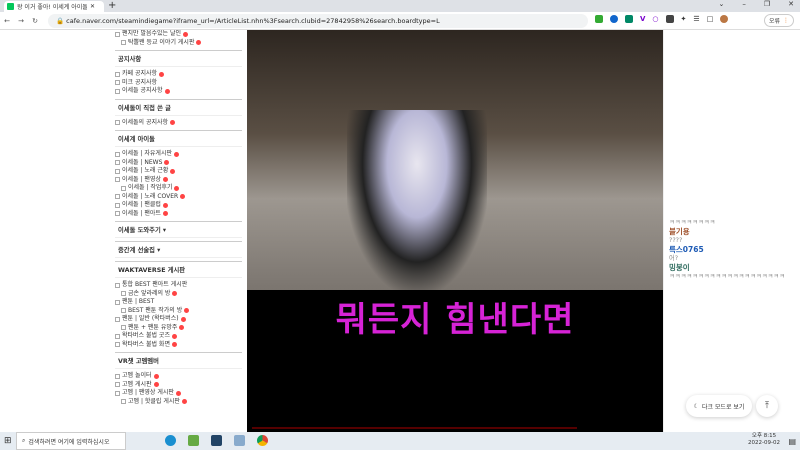  I want to click on menu-item: 팬치만 발음수있는 날인, so click(178, 34).